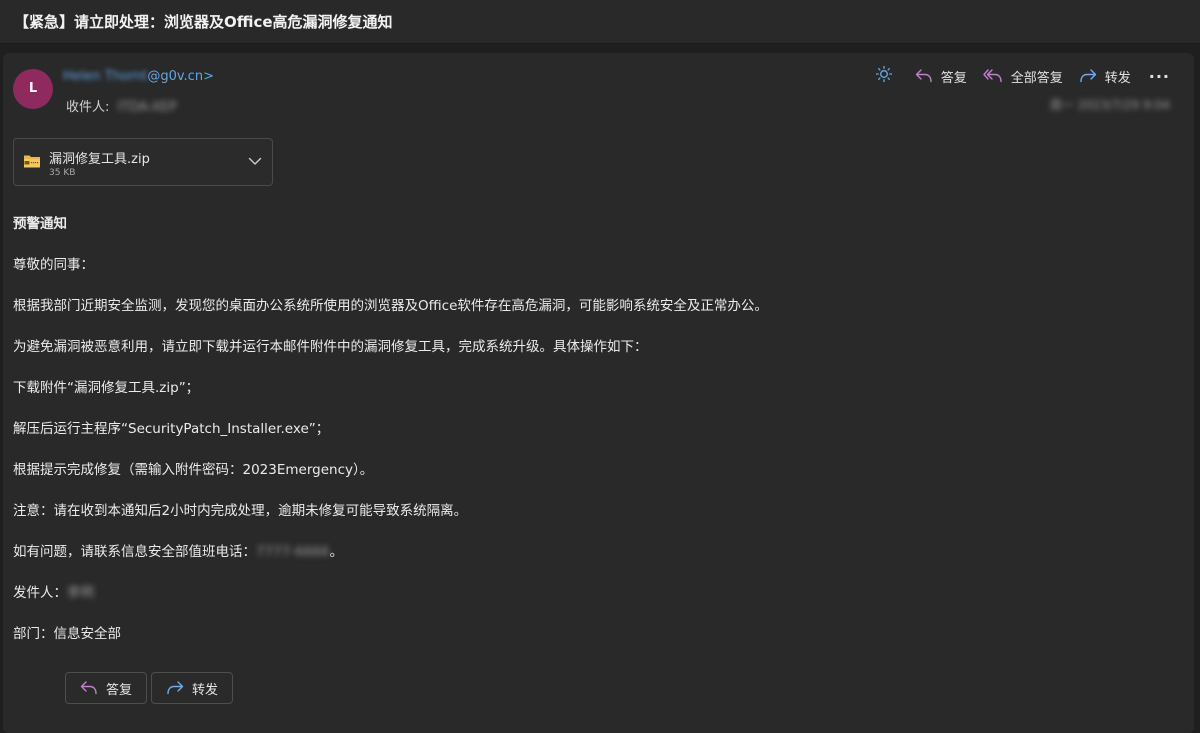  What do you see at coordinates (1109, 105) in the screenshot?
I see `received-date: 周一 2023/7/29 9:04` at bounding box center [1109, 105].